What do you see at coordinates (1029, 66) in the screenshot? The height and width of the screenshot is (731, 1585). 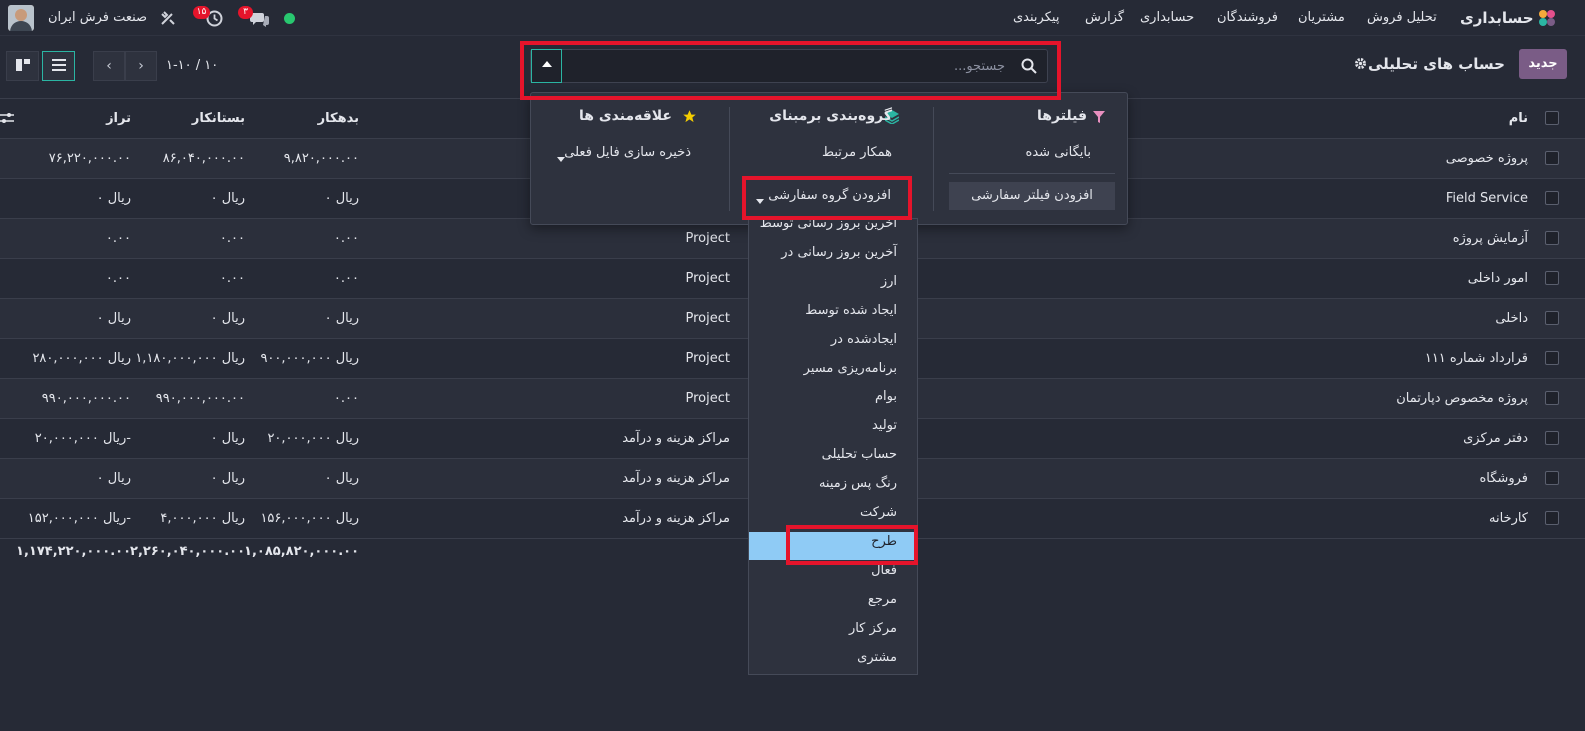 I see `search-icon` at bounding box center [1029, 66].